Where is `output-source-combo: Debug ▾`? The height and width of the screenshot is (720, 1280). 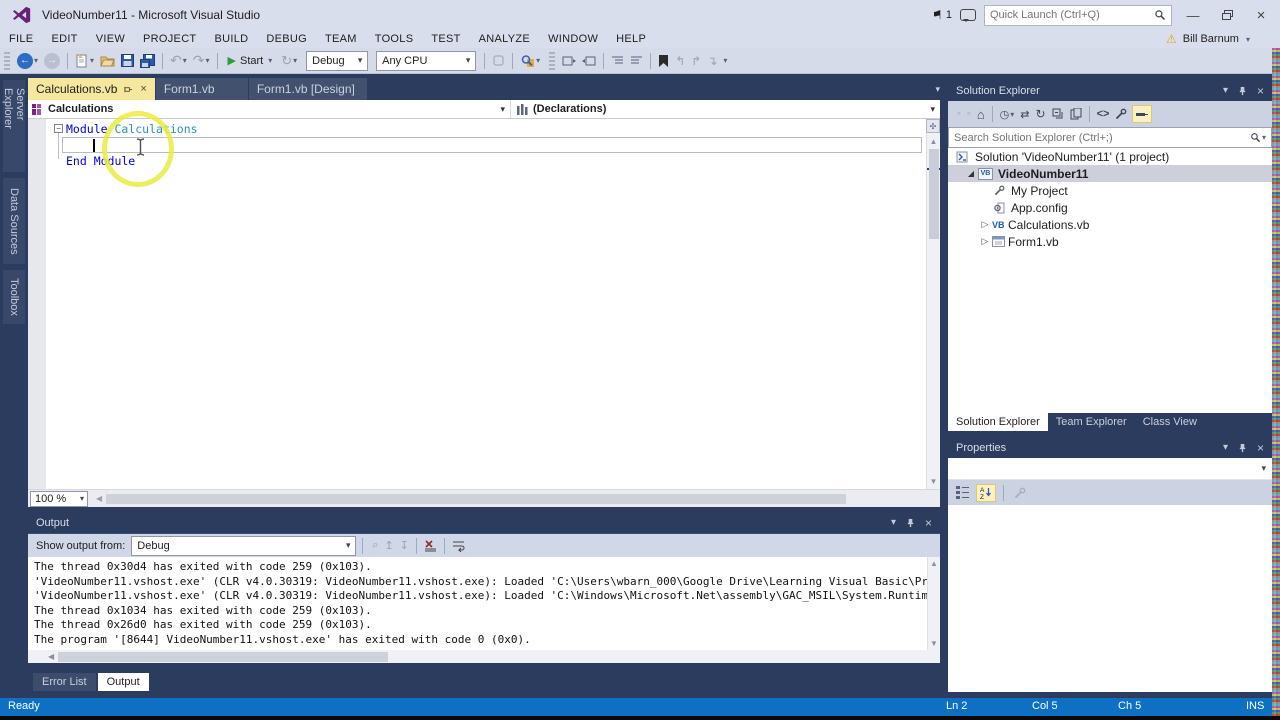
output-source-combo: Debug ▾ is located at coordinates (244, 545).